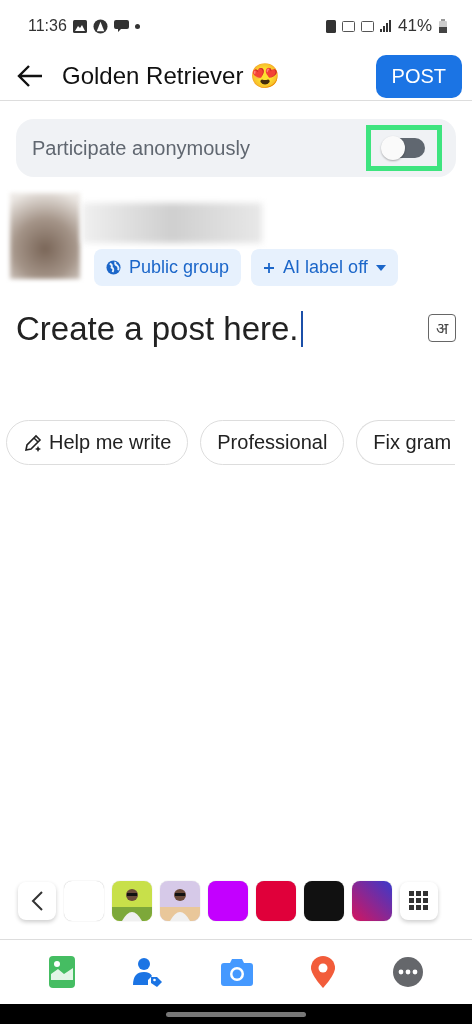 The height and width of the screenshot is (1024, 472). I want to click on more-icon, so click(408, 972).